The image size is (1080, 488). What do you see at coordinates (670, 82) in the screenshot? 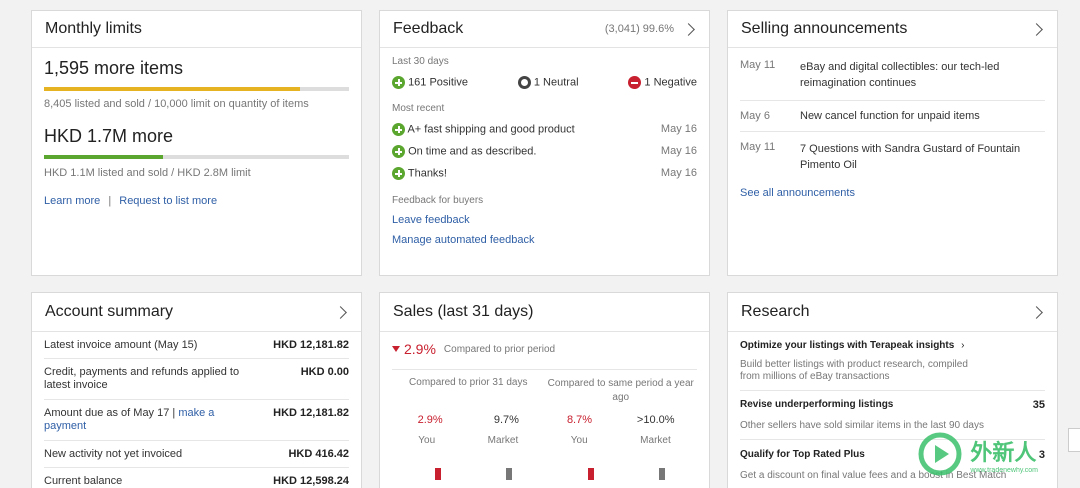
I see `negative-count: 1 Negative` at bounding box center [670, 82].